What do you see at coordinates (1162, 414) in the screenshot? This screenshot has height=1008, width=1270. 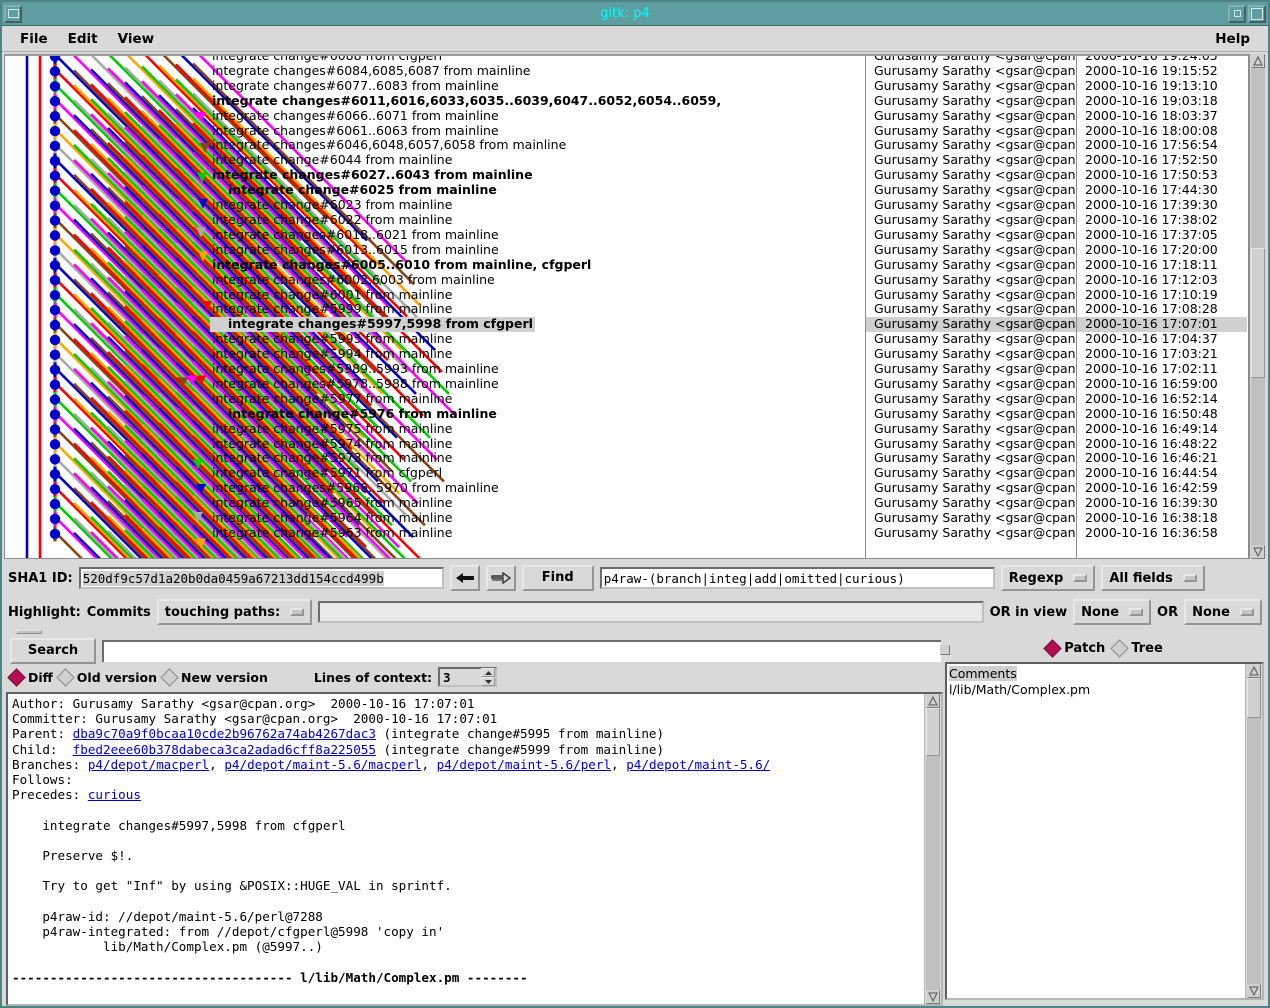 I see `commit-row-date: 2000-10-16 16:50:48` at bounding box center [1162, 414].